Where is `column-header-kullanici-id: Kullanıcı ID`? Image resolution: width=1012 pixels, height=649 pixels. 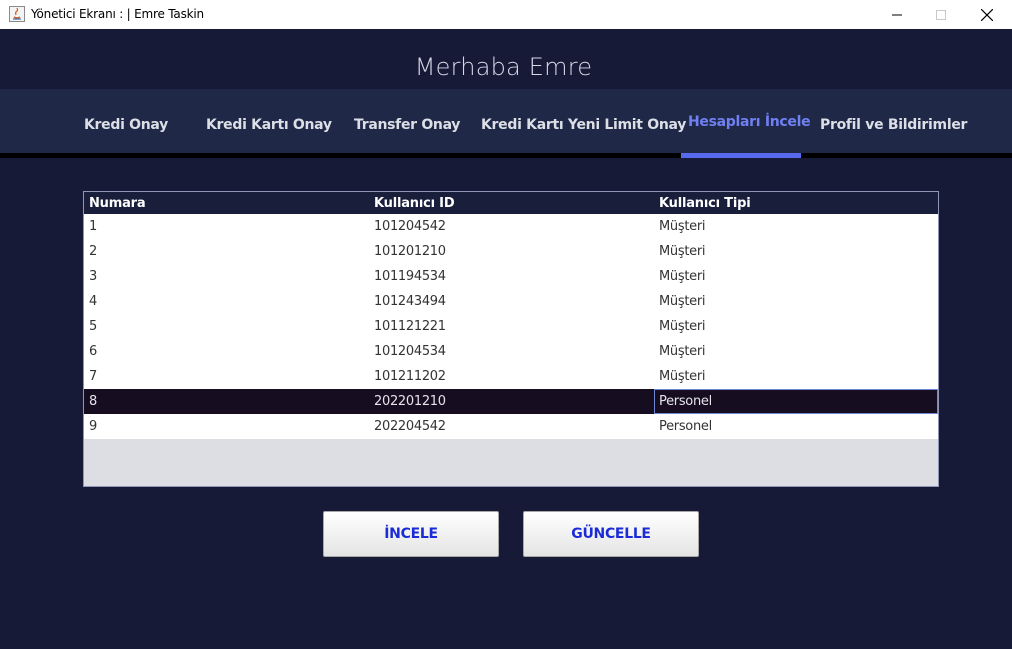
column-header-kullanici-id: Kullanıcı ID is located at coordinates (414, 203).